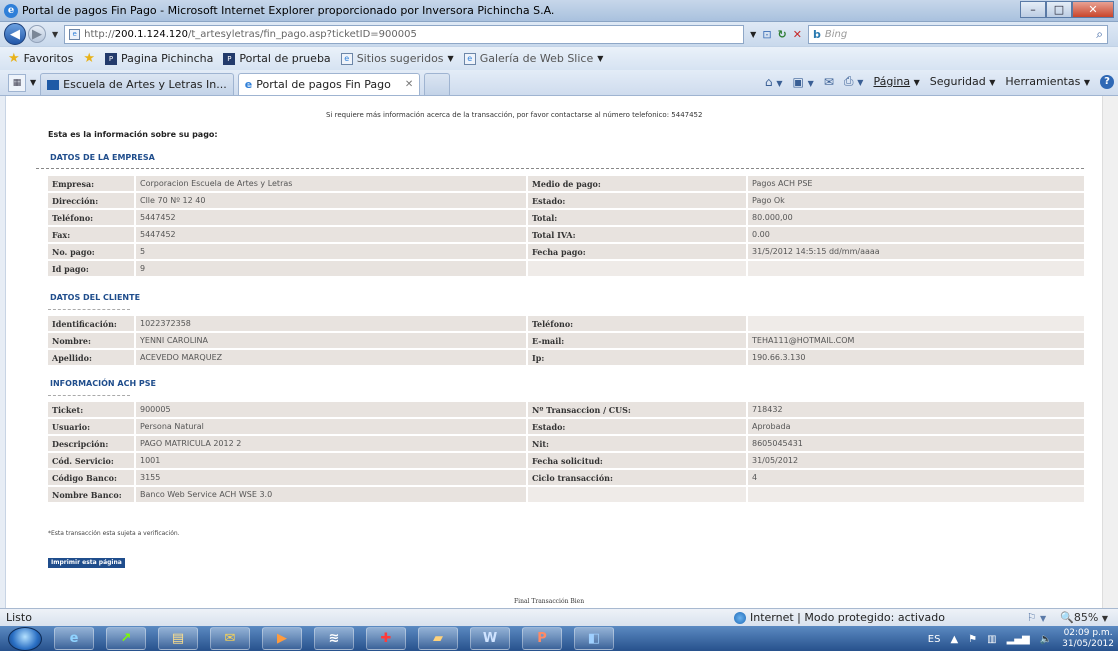 The image size is (1118, 651). I want to click on table-row: Fax: 5447452 Total IVA: 0.00, so click(566, 234).